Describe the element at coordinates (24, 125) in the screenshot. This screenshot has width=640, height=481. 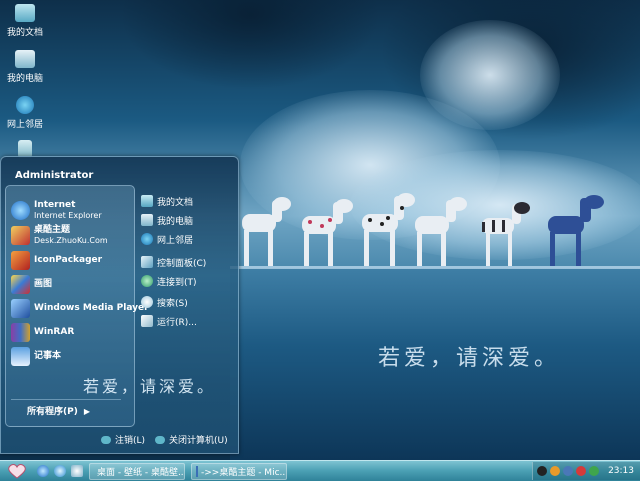
I see `desktop-icon-label: 网上邻居` at that location.